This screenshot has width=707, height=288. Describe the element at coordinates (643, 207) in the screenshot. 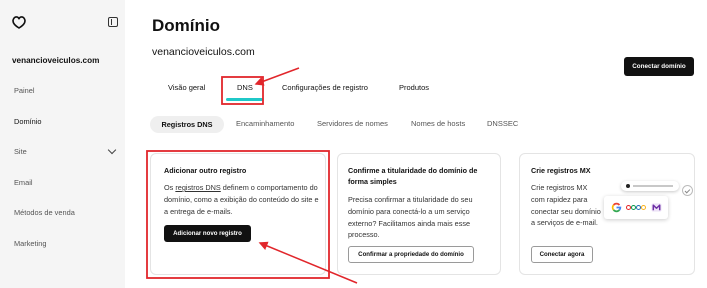

I see `zoho-ring-yellow` at that location.